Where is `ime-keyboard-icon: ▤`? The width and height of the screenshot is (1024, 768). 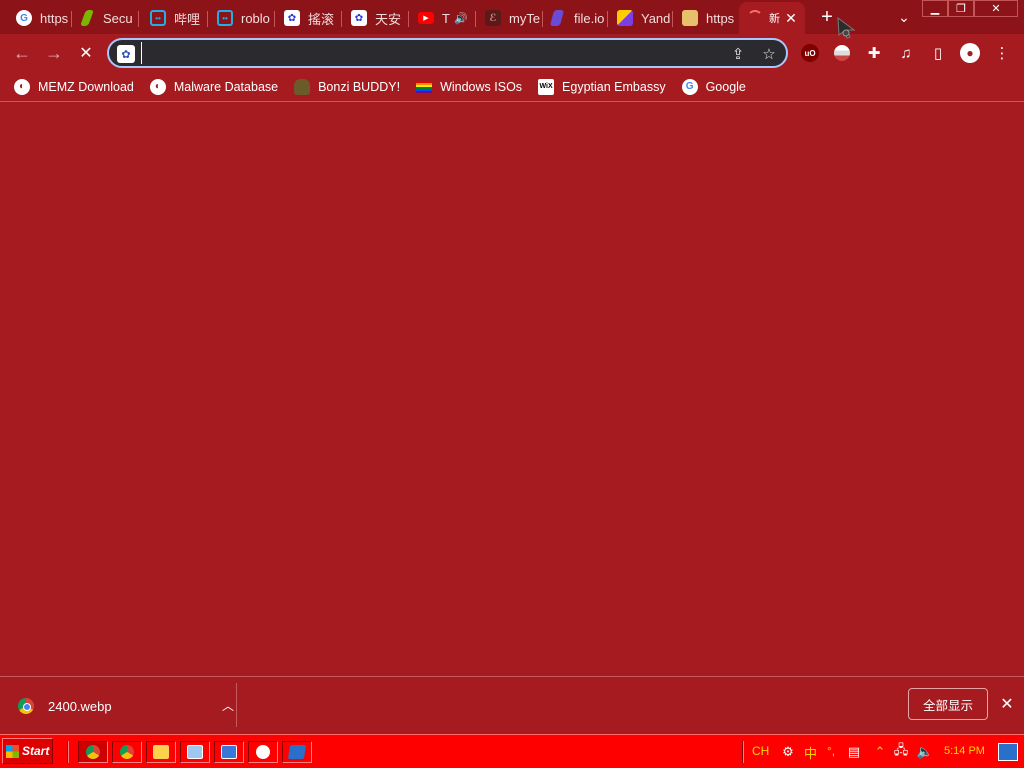
ime-keyboard-icon: ▤ is located at coordinates (854, 752).